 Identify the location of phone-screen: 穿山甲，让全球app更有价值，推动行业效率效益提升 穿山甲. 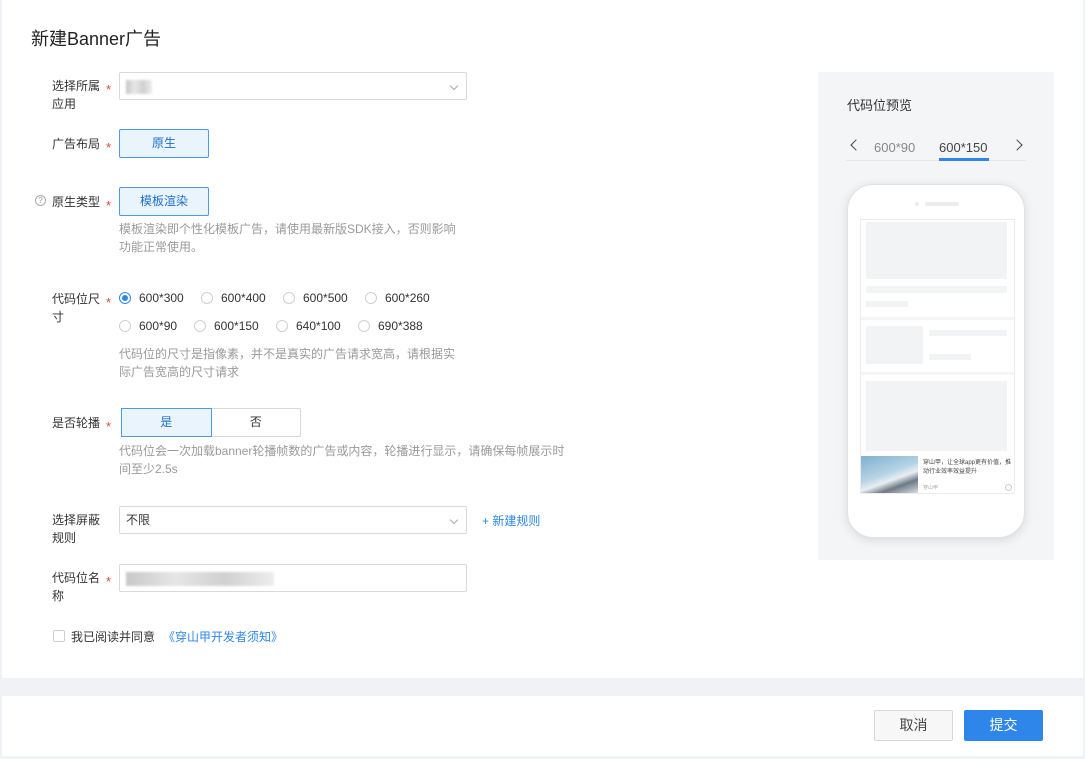
(937, 356).